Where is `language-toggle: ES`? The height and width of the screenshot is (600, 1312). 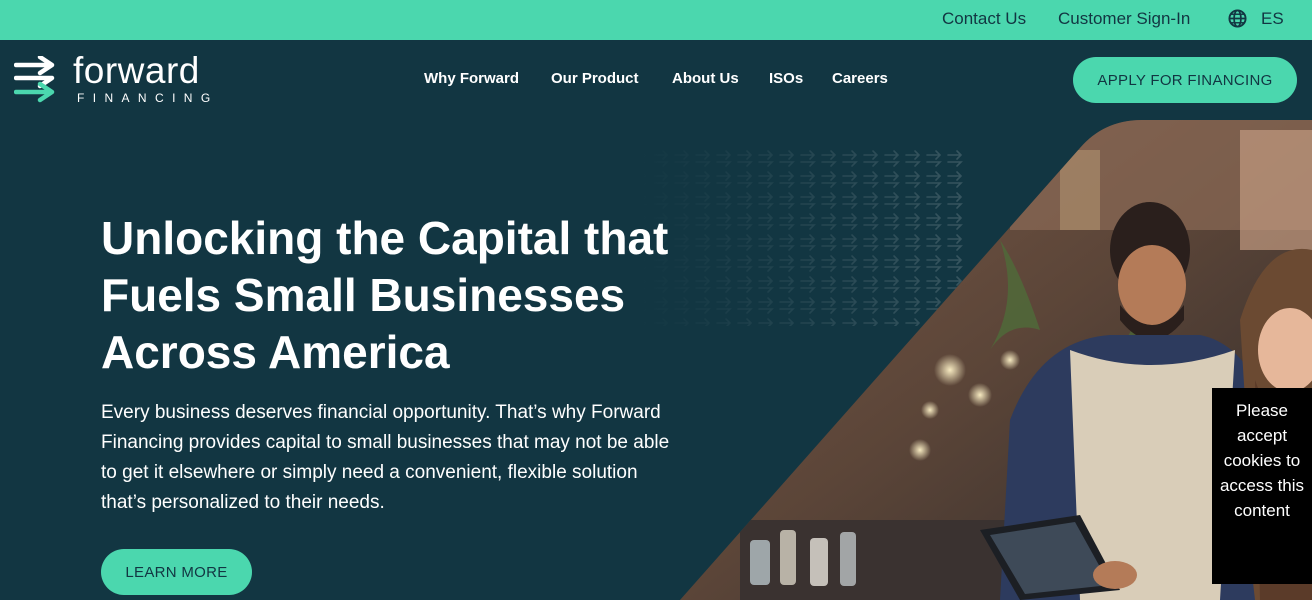
language-toggle: ES is located at coordinates (1272, 19).